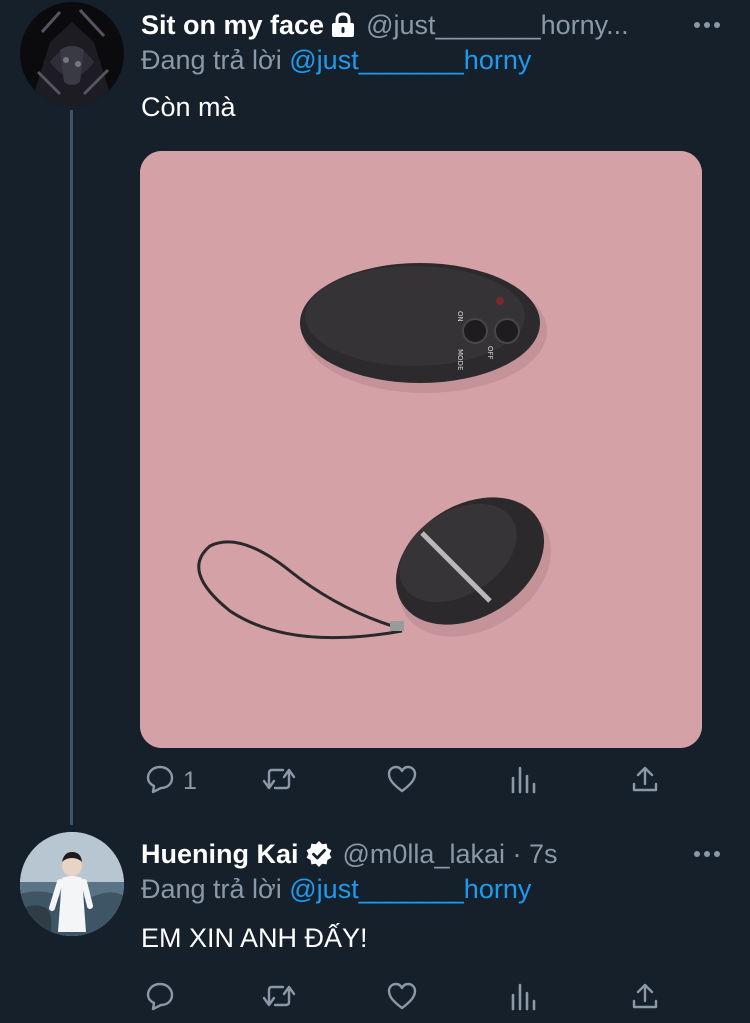 This screenshot has width=750, height=1023. I want to click on tweet-actions: 1, so click(411, 781).